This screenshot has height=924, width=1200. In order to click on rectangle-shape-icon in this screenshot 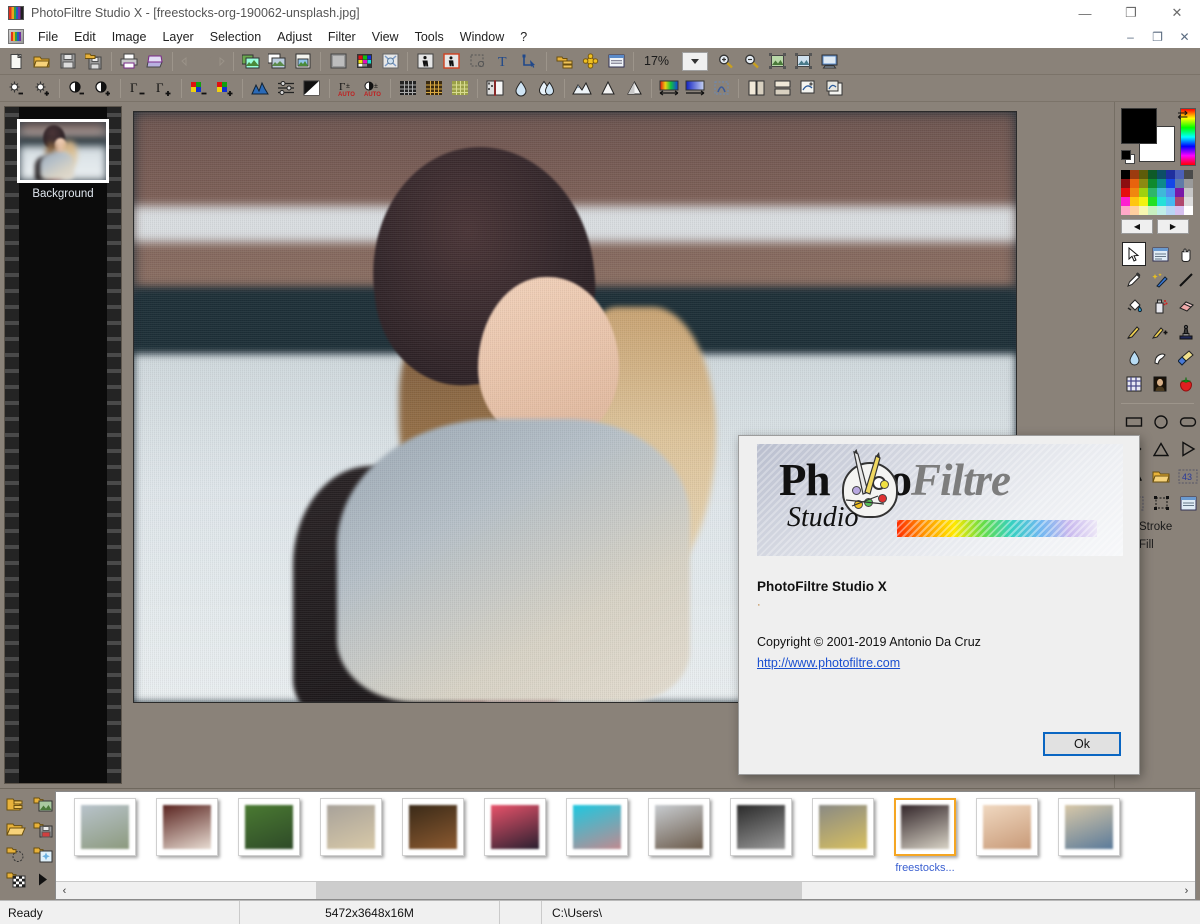, I will do `click(1134, 422)`.